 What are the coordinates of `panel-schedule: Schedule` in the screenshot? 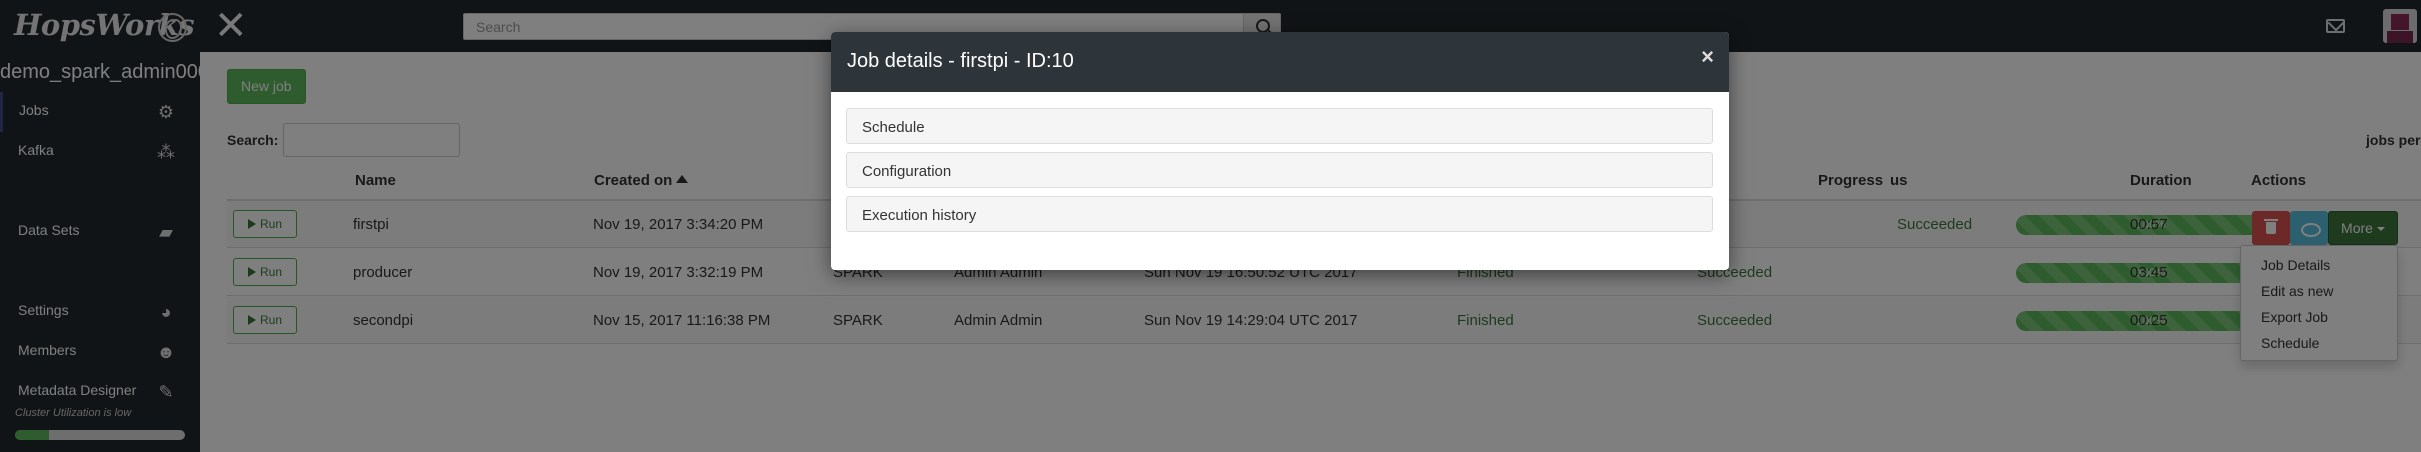 It's located at (1279, 126).